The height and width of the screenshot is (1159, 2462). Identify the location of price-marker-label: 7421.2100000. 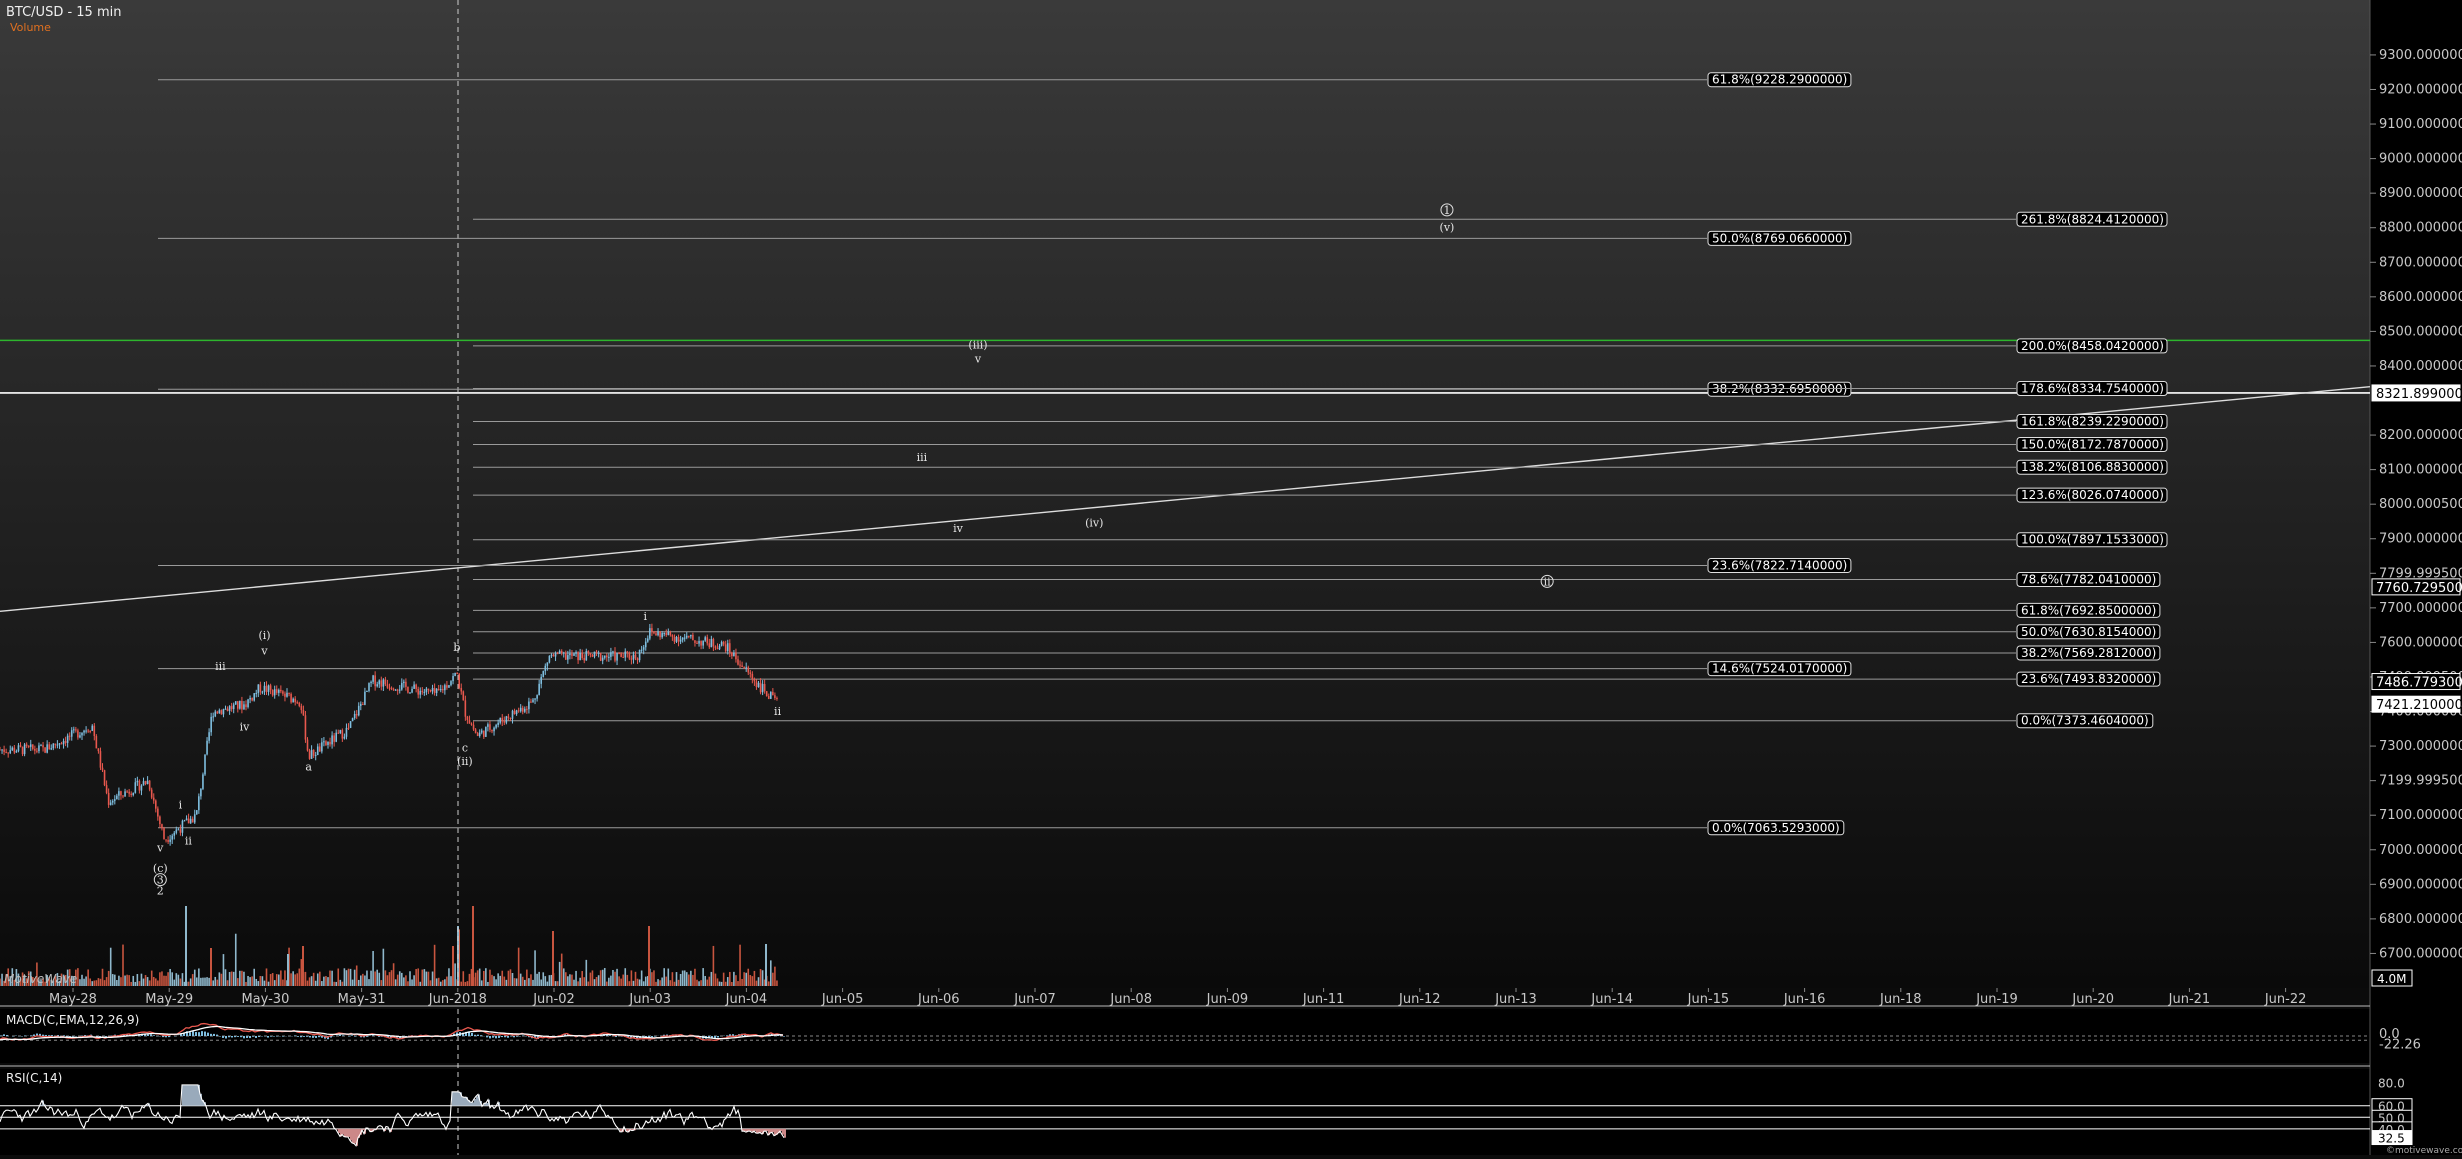
(2419, 705).